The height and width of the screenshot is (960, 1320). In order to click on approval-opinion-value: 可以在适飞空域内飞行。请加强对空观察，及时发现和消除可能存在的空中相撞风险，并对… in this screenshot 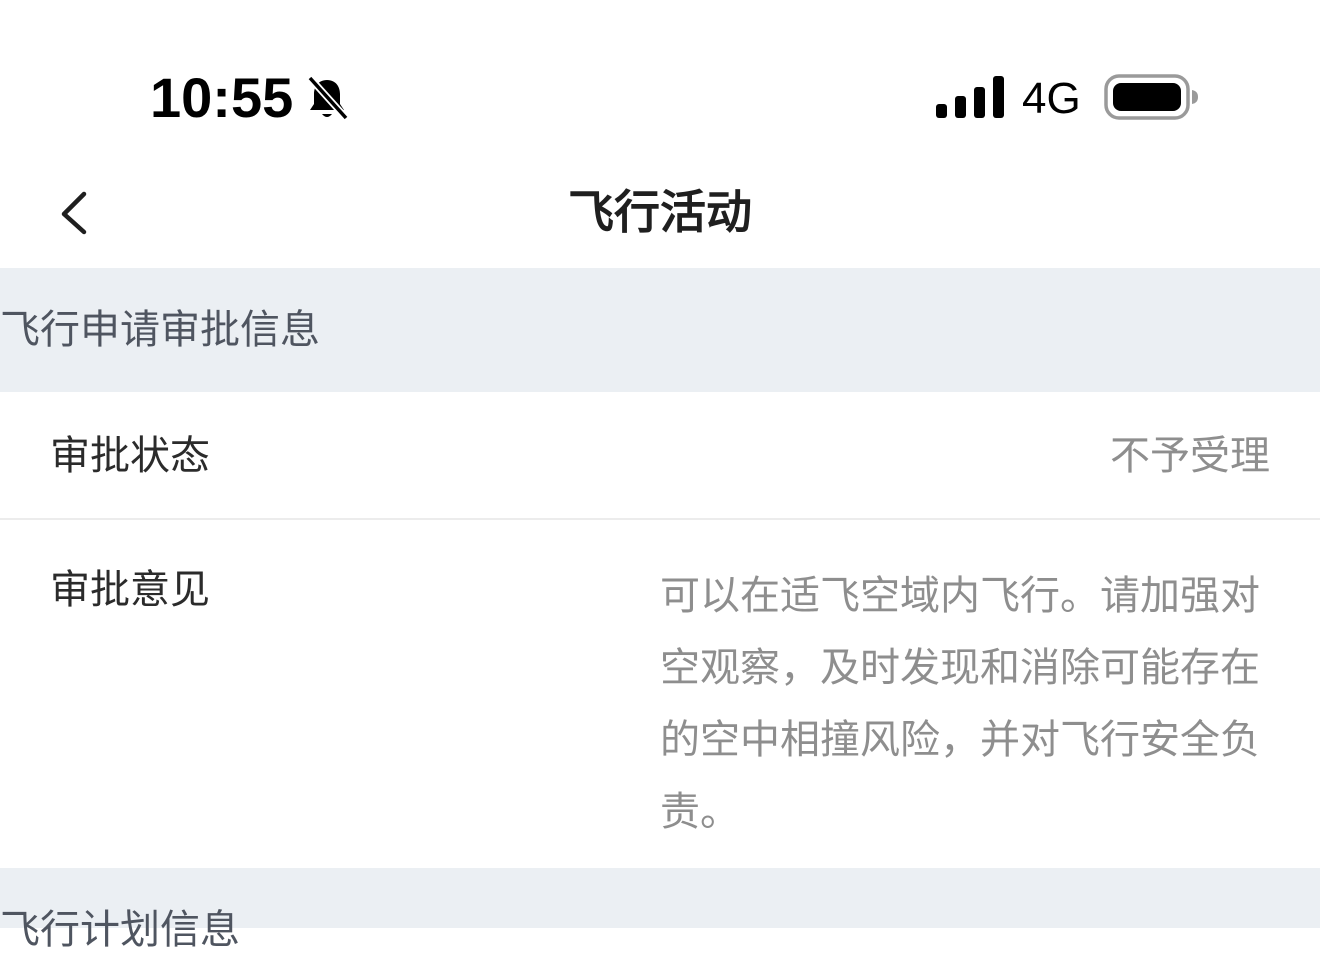, I will do `click(960, 704)`.